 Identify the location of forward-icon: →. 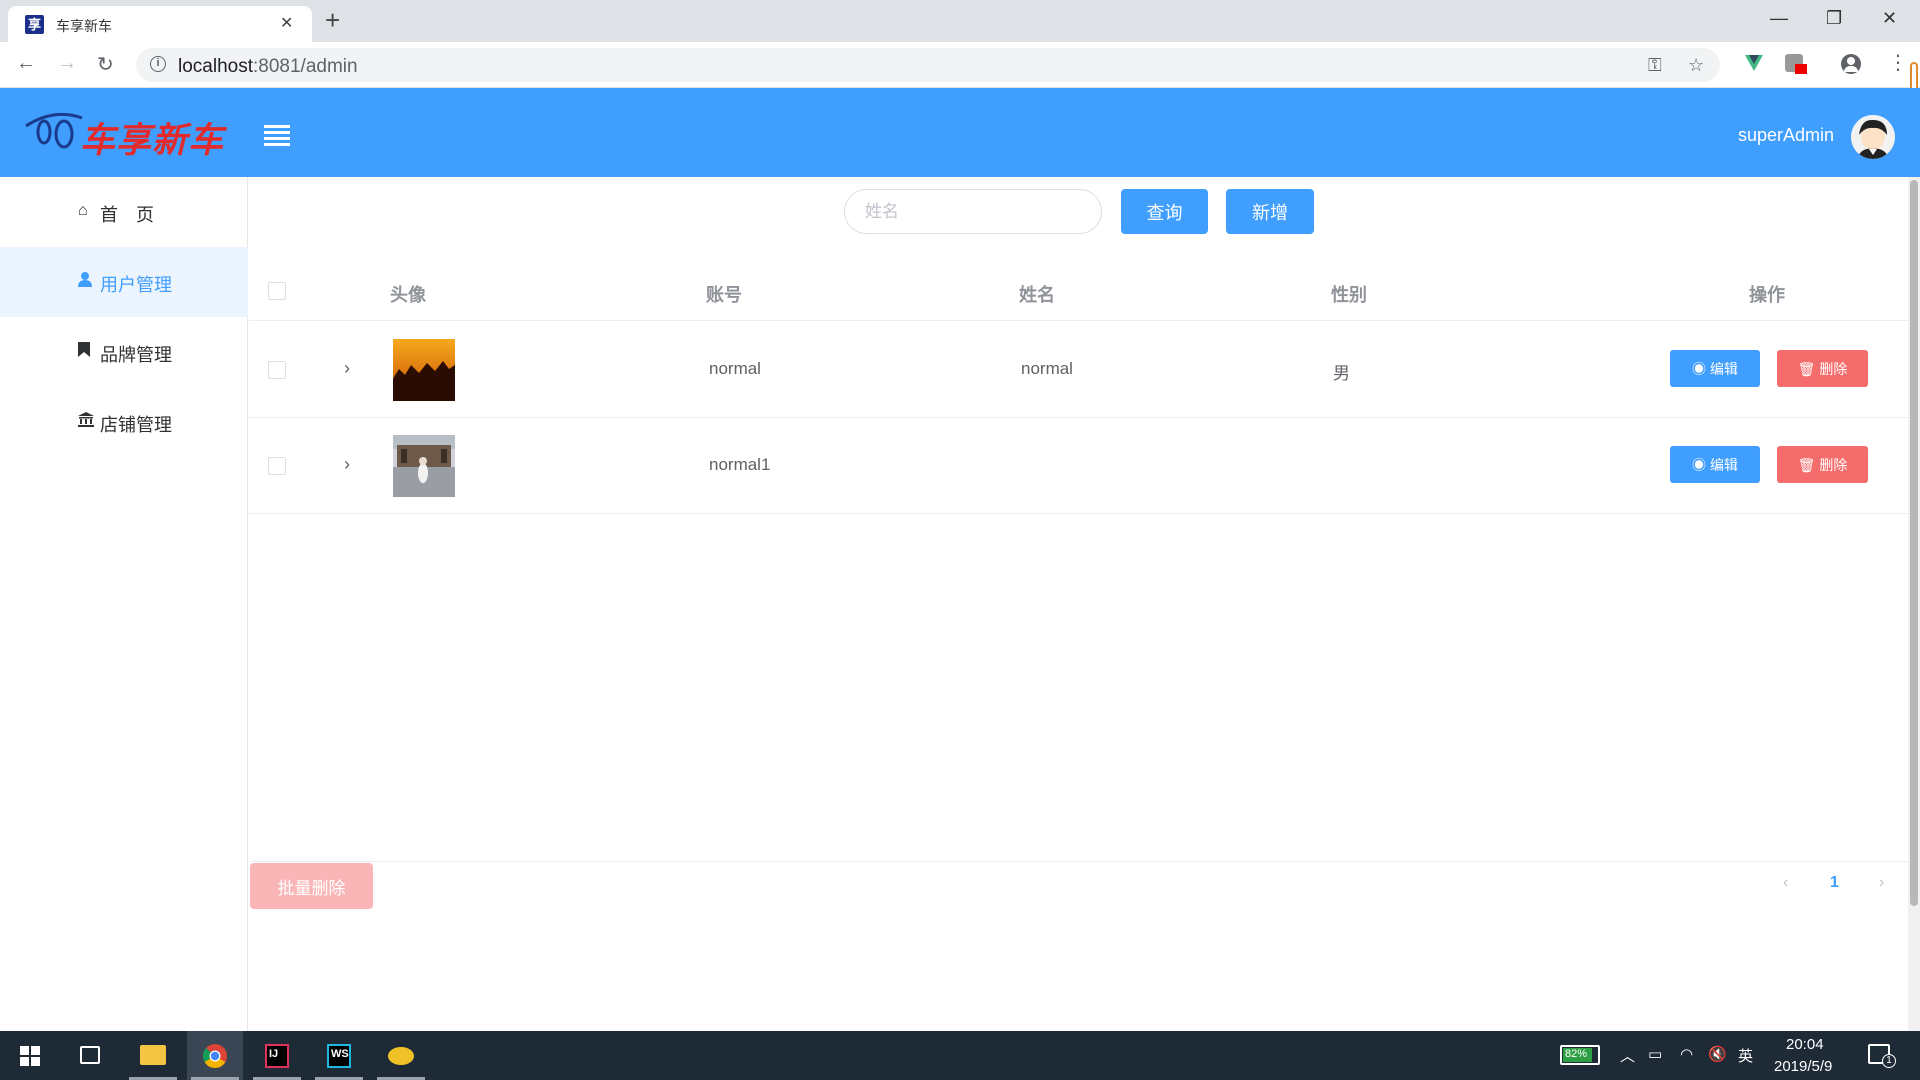
(67, 63).